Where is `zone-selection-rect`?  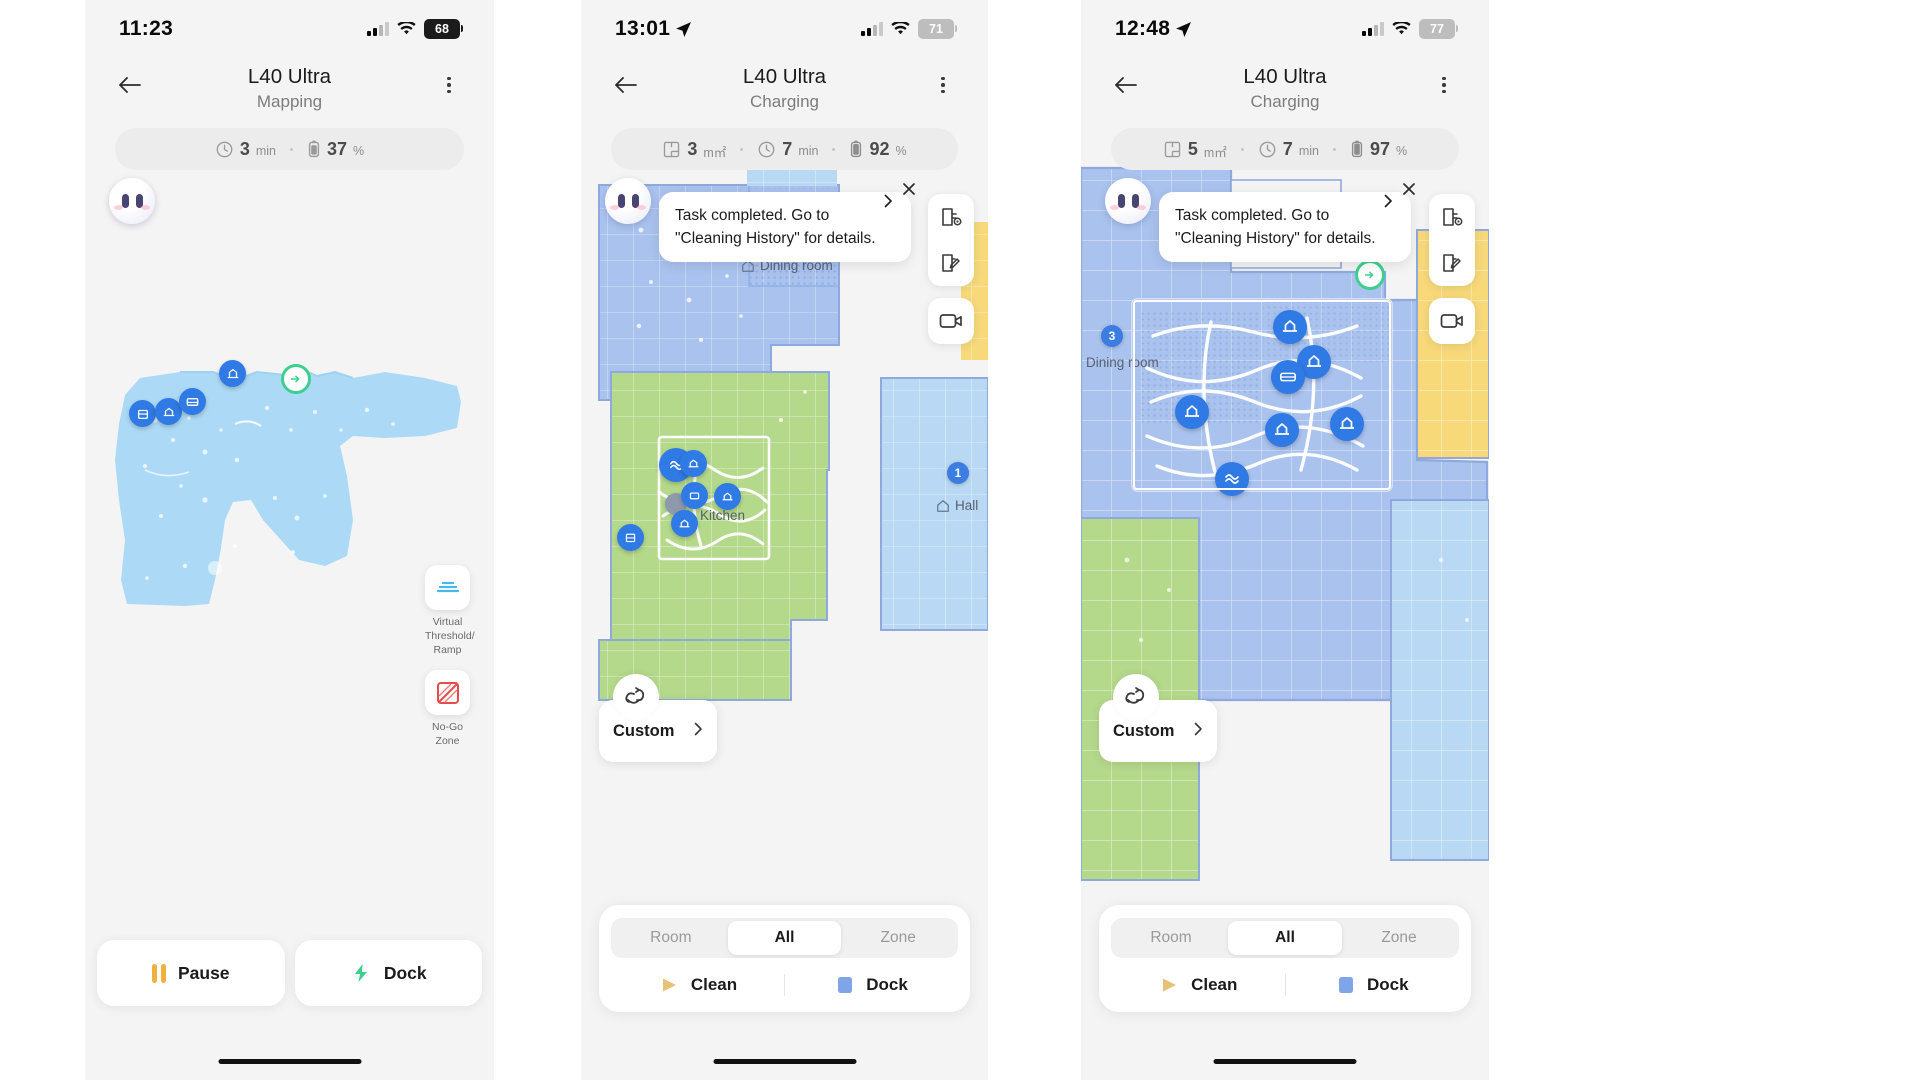
zone-selection-rect is located at coordinates (1262, 395).